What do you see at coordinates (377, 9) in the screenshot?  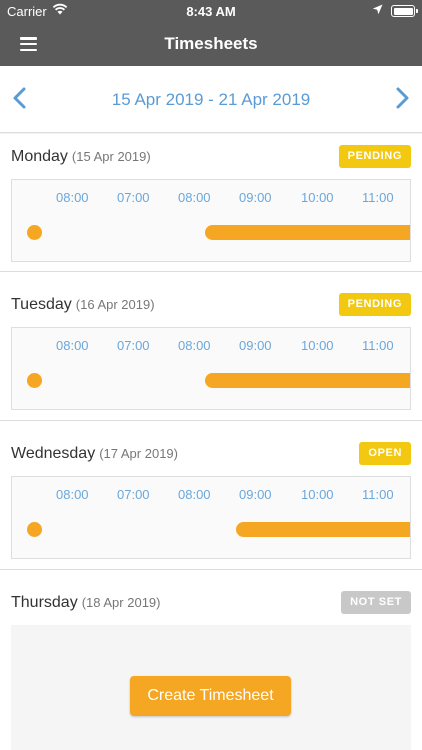 I see `location-arrow-icon` at bounding box center [377, 9].